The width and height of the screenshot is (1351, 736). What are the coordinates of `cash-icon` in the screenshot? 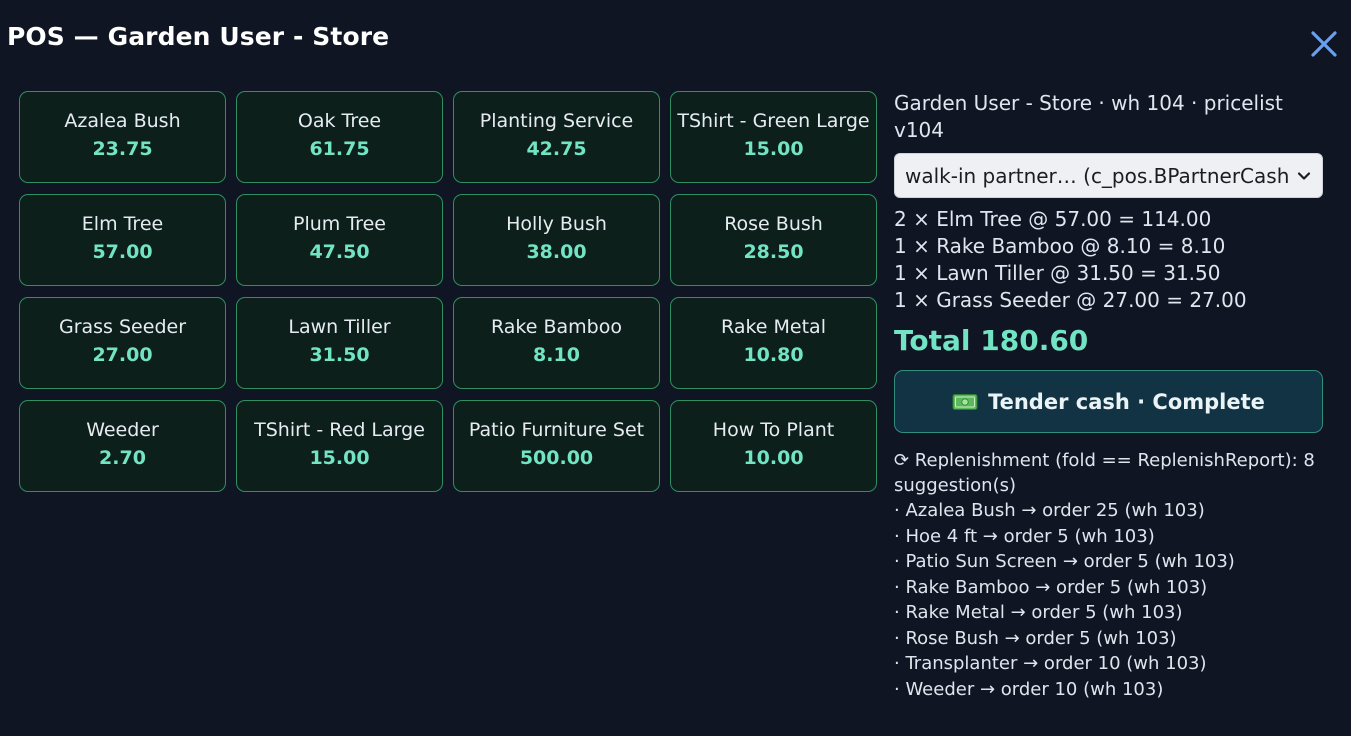 It's located at (965, 401).